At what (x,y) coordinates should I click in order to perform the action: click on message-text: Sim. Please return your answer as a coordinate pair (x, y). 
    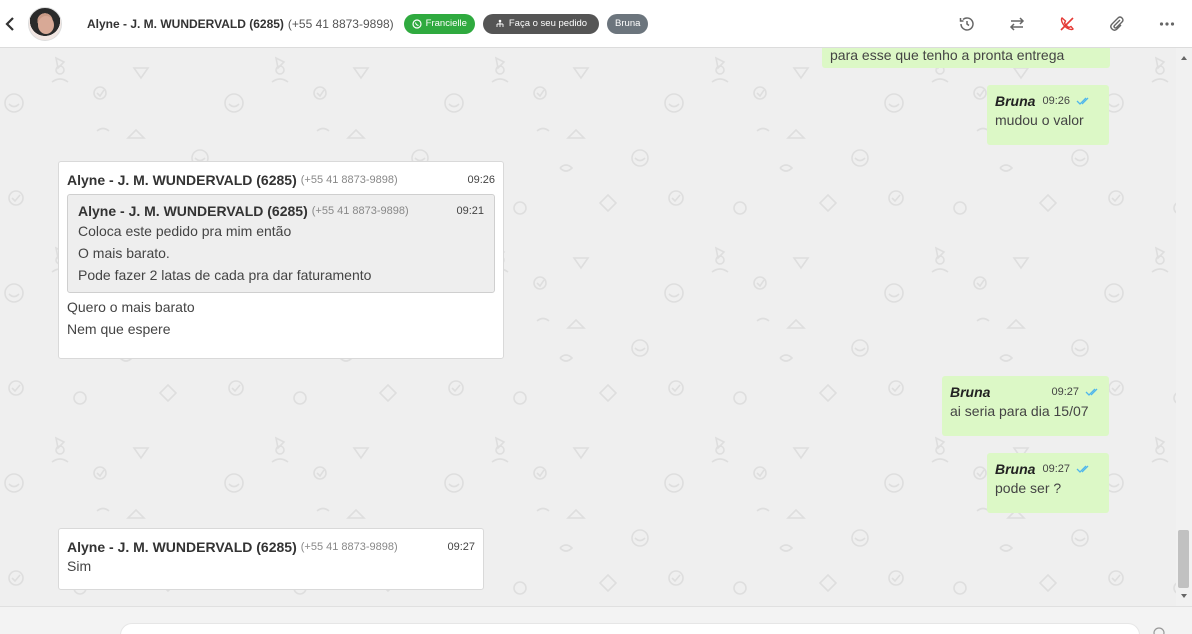
    Looking at the image, I should click on (79, 566).